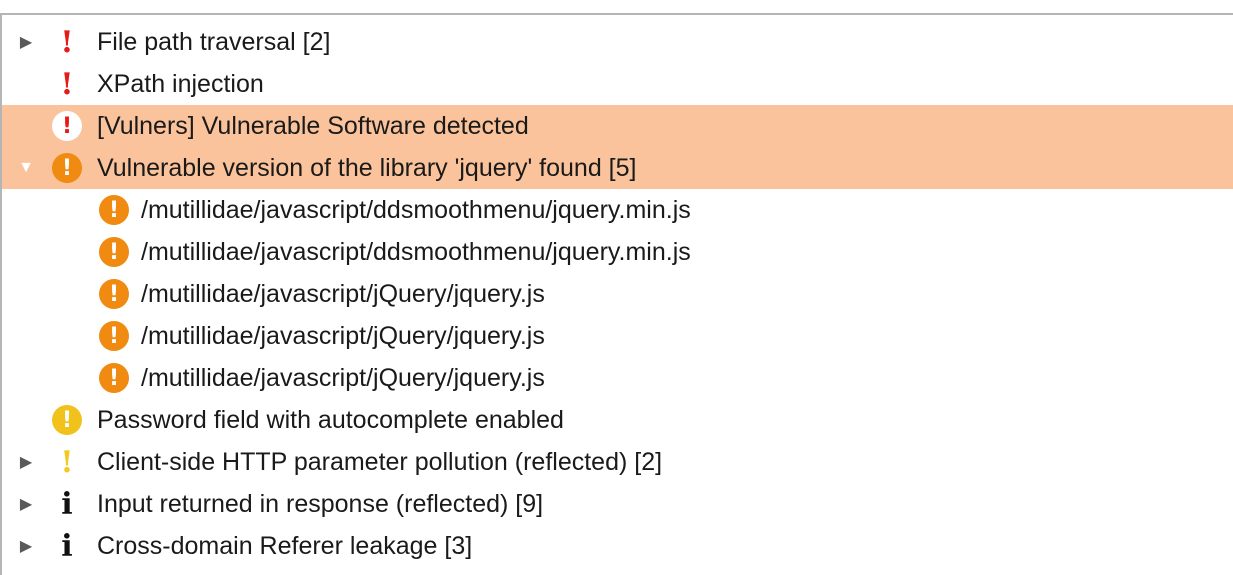  Describe the element at coordinates (180, 84) in the screenshot. I see `issue-label: XPath injection` at that location.